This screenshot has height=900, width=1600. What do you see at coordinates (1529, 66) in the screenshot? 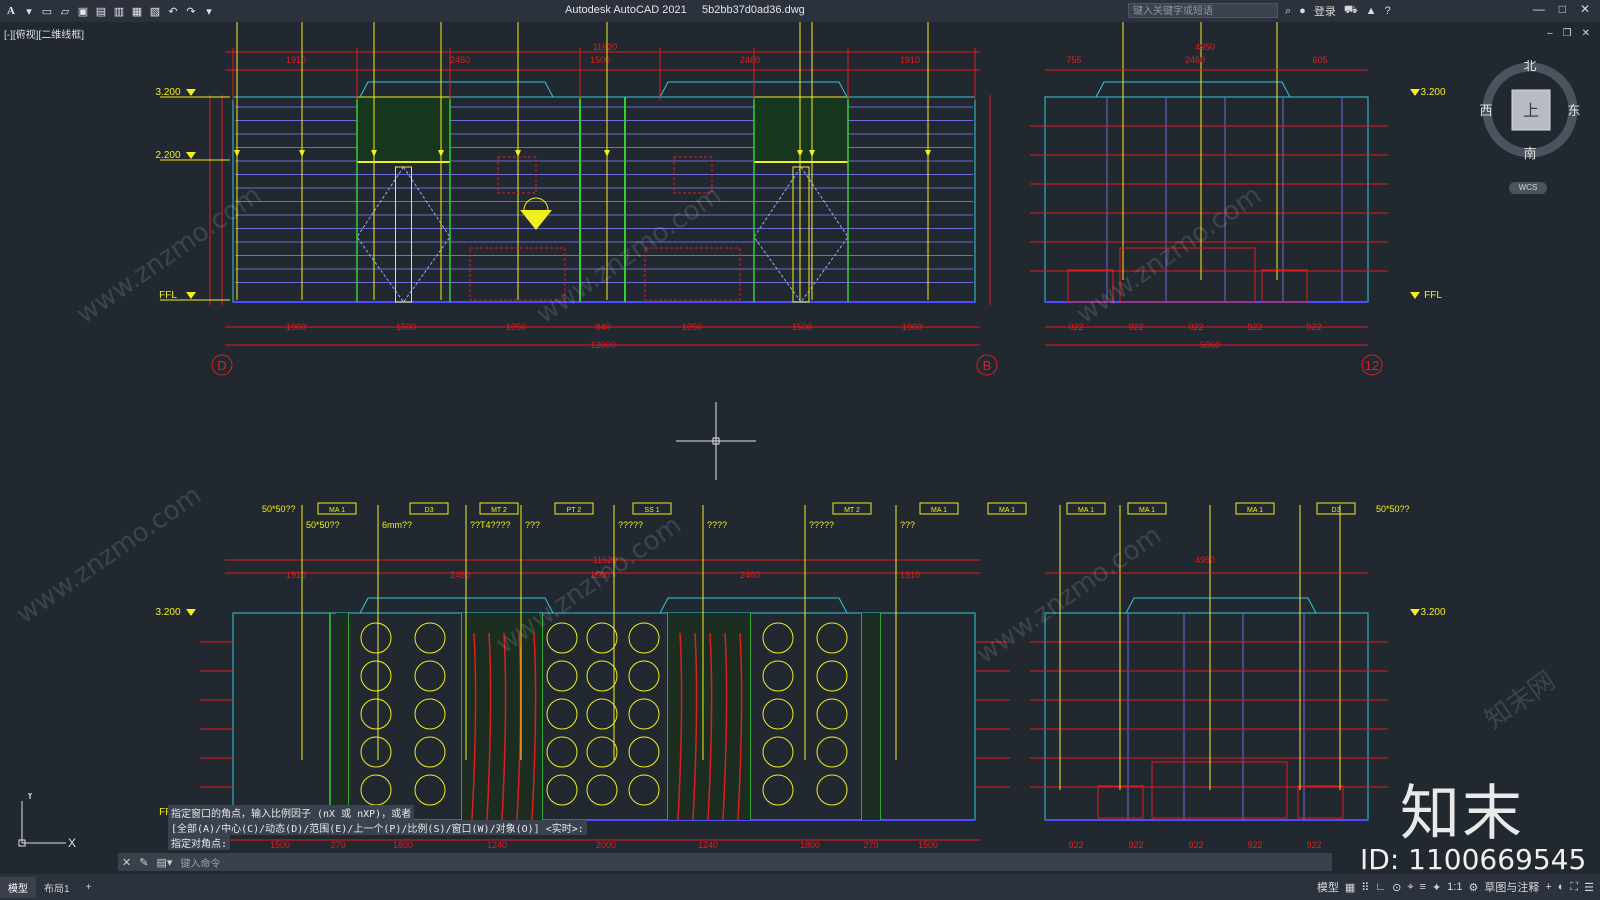
I see `compass-north: 北` at bounding box center [1529, 66].